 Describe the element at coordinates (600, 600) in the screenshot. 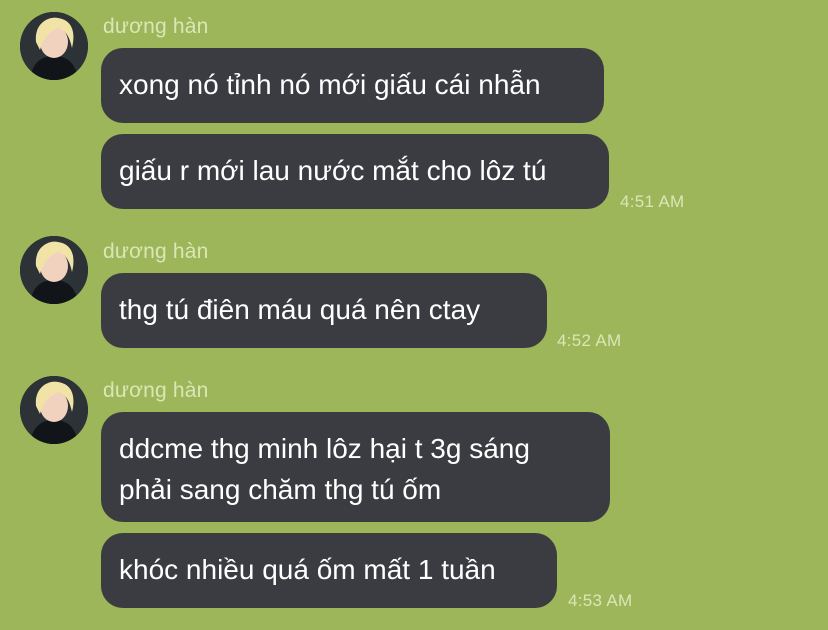

I see `message-timestamp: 4:53 AM` at that location.